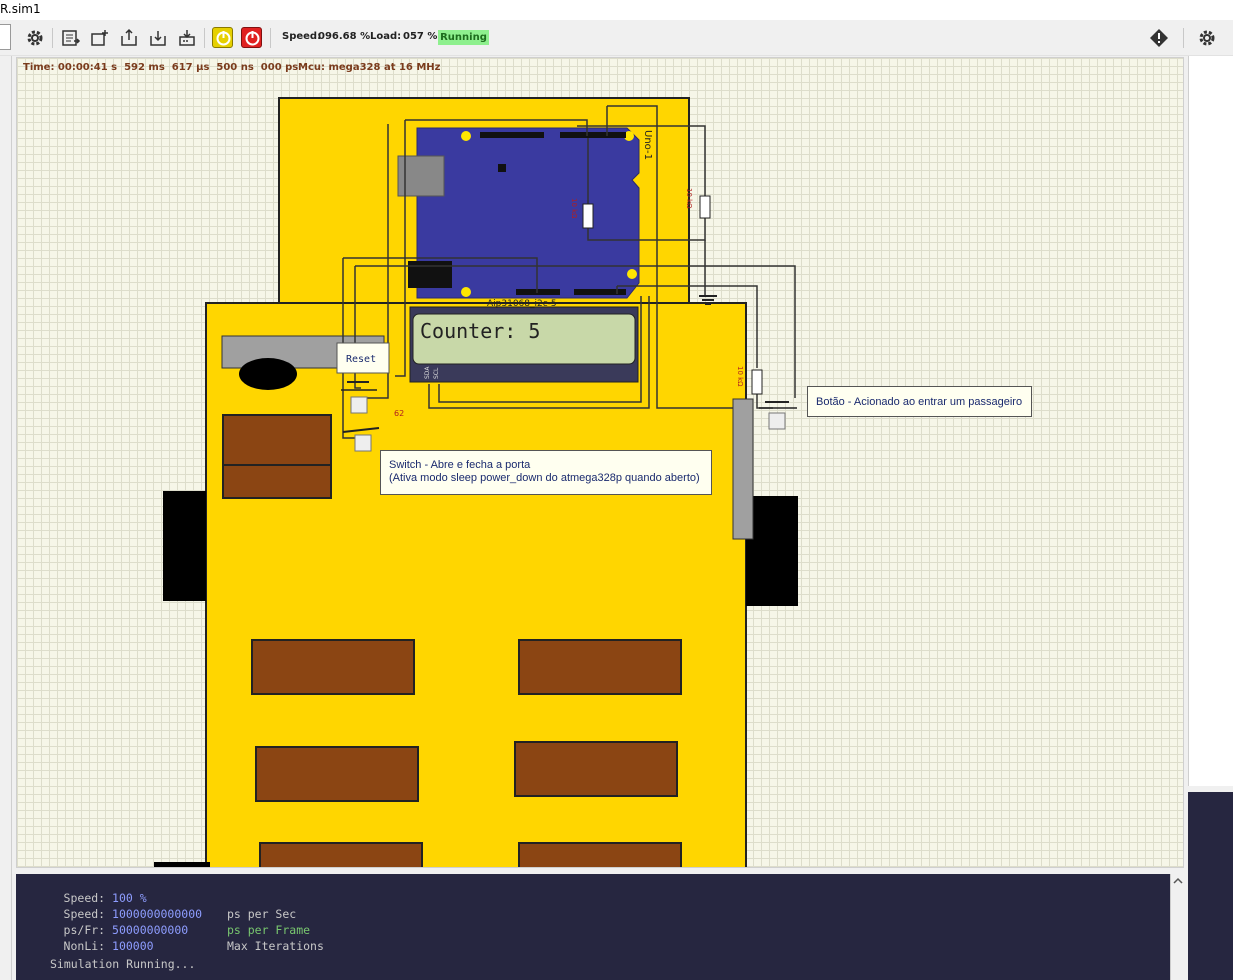 This screenshot has height=980, width=1233. What do you see at coordinates (129, 38) in the screenshot?
I see `open-icon` at bounding box center [129, 38].